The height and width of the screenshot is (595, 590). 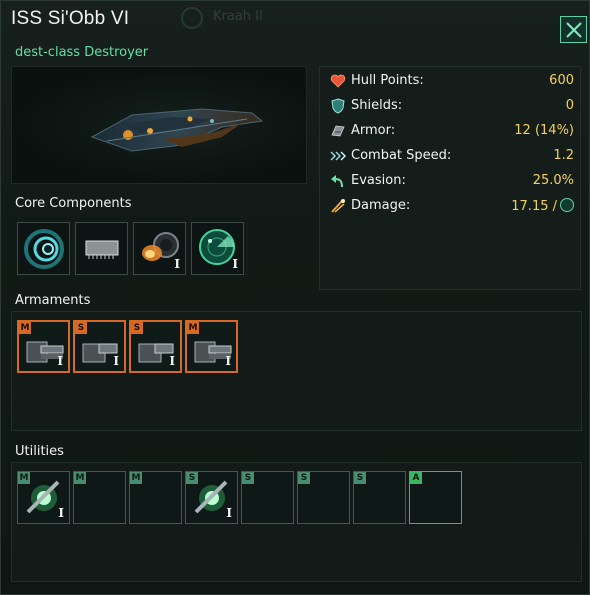 I want to click on stat-label: Damage:, so click(x=381, y=205).